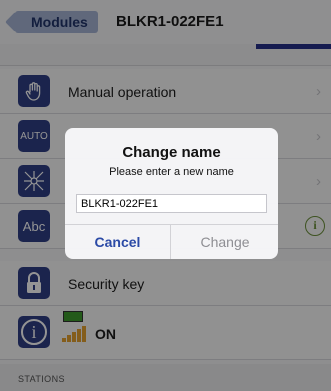 The width and height of the screenshot is (331, 391). Describe the element at coordinates (171, 172) in the screenshot. I see `dialog-message: Please enter a new name` at that location.